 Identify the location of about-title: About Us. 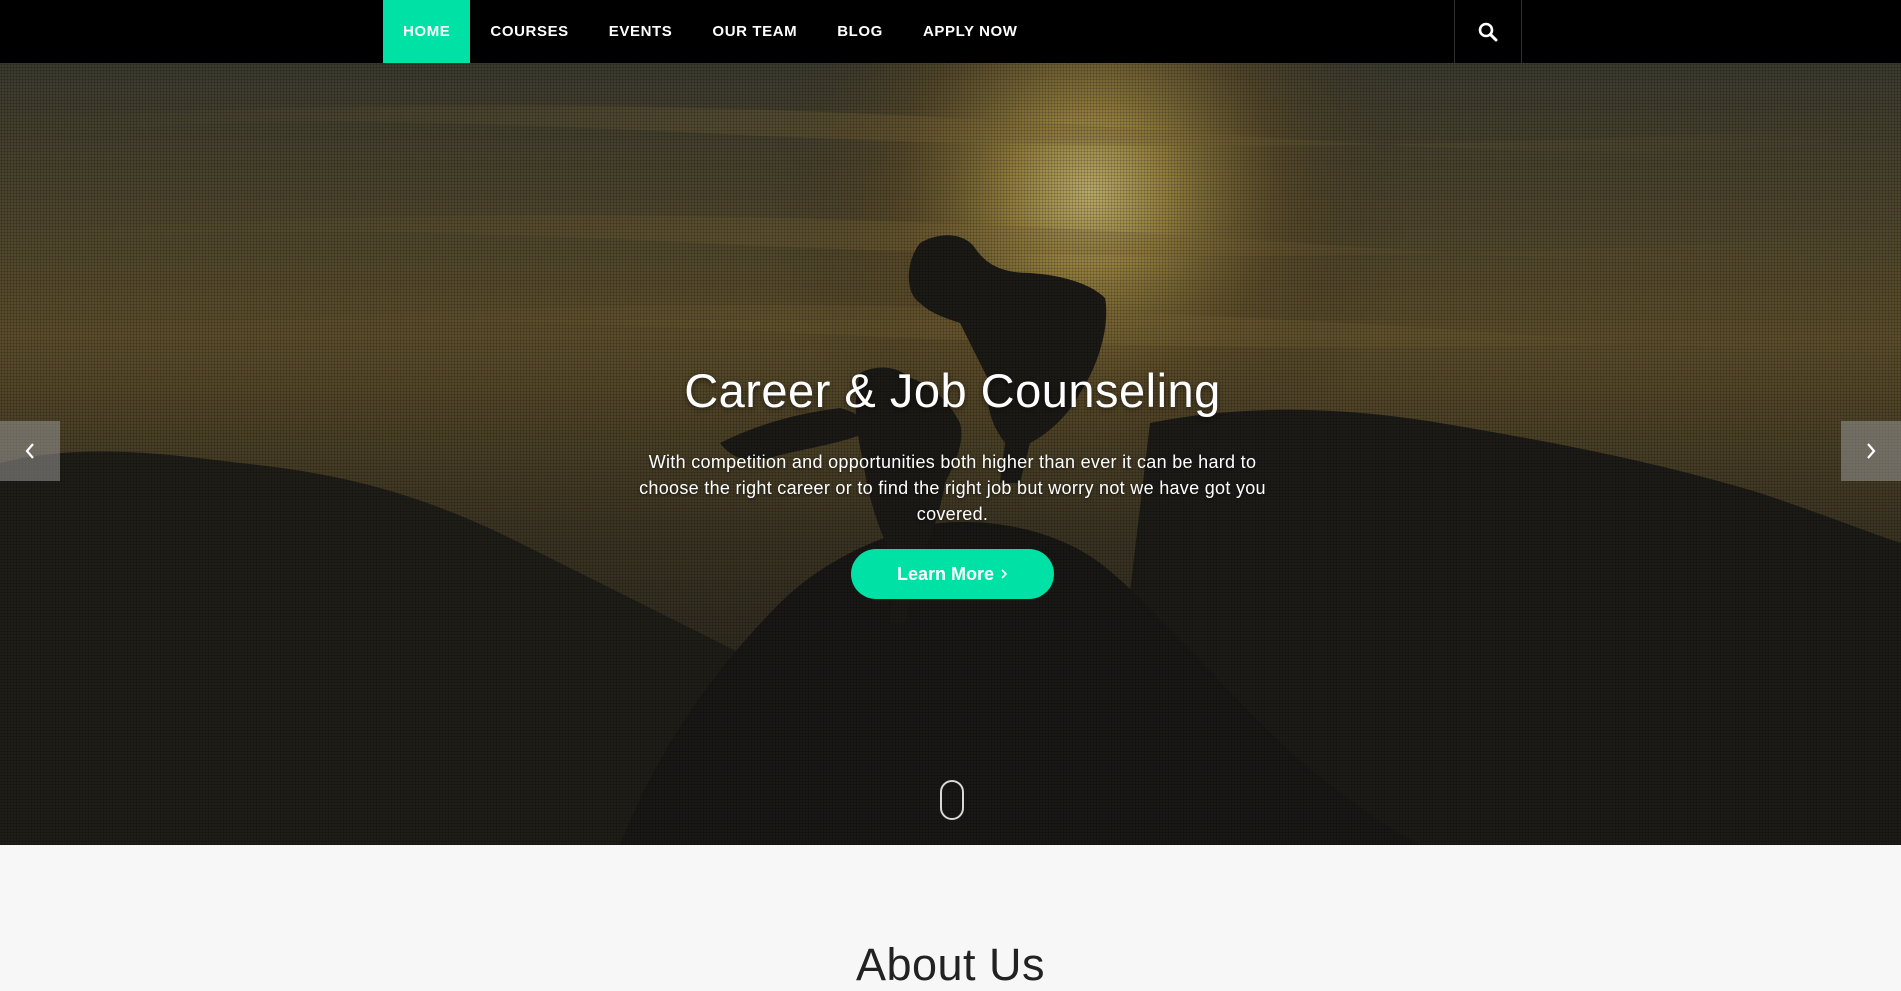
(950, 964).